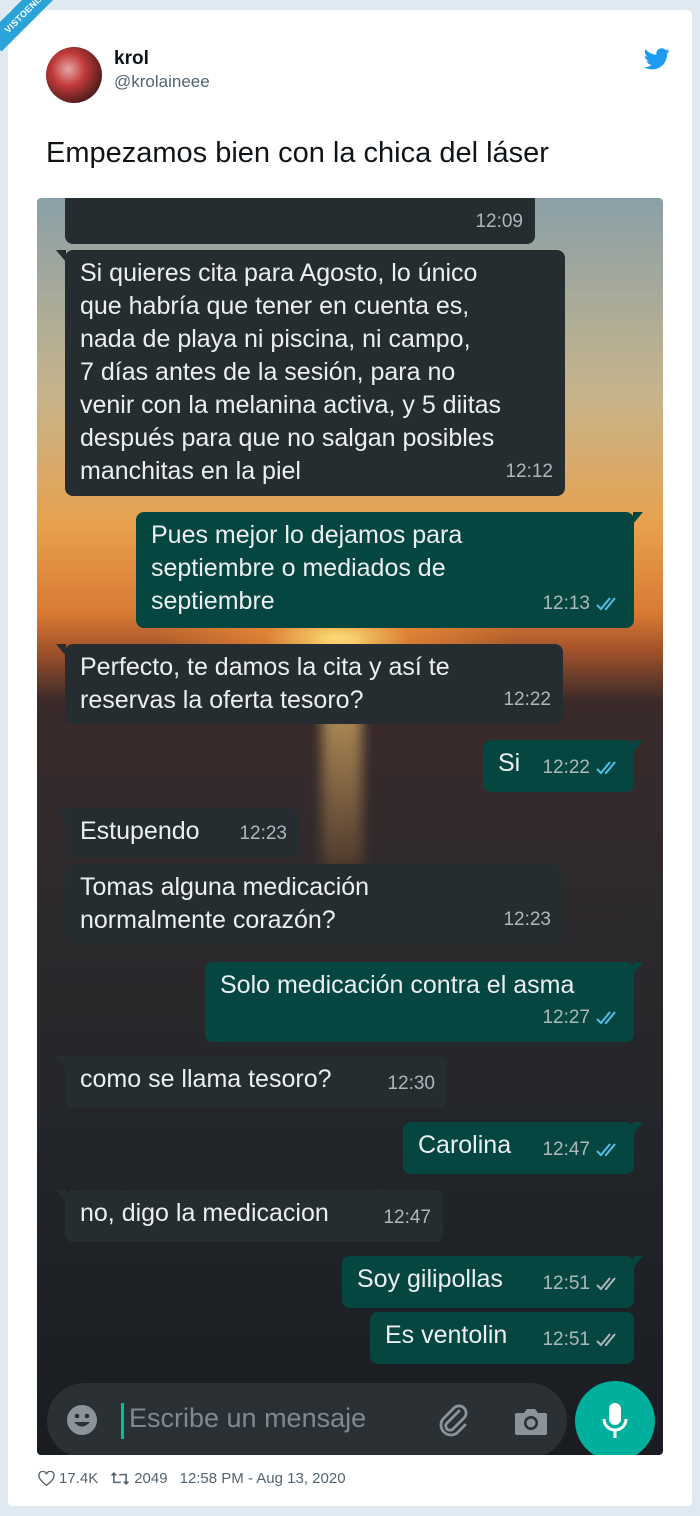 The width and height of the screenshot is (700, 1516). I want to click on message-text: como se llama tesoro?, so click(206, 1079).